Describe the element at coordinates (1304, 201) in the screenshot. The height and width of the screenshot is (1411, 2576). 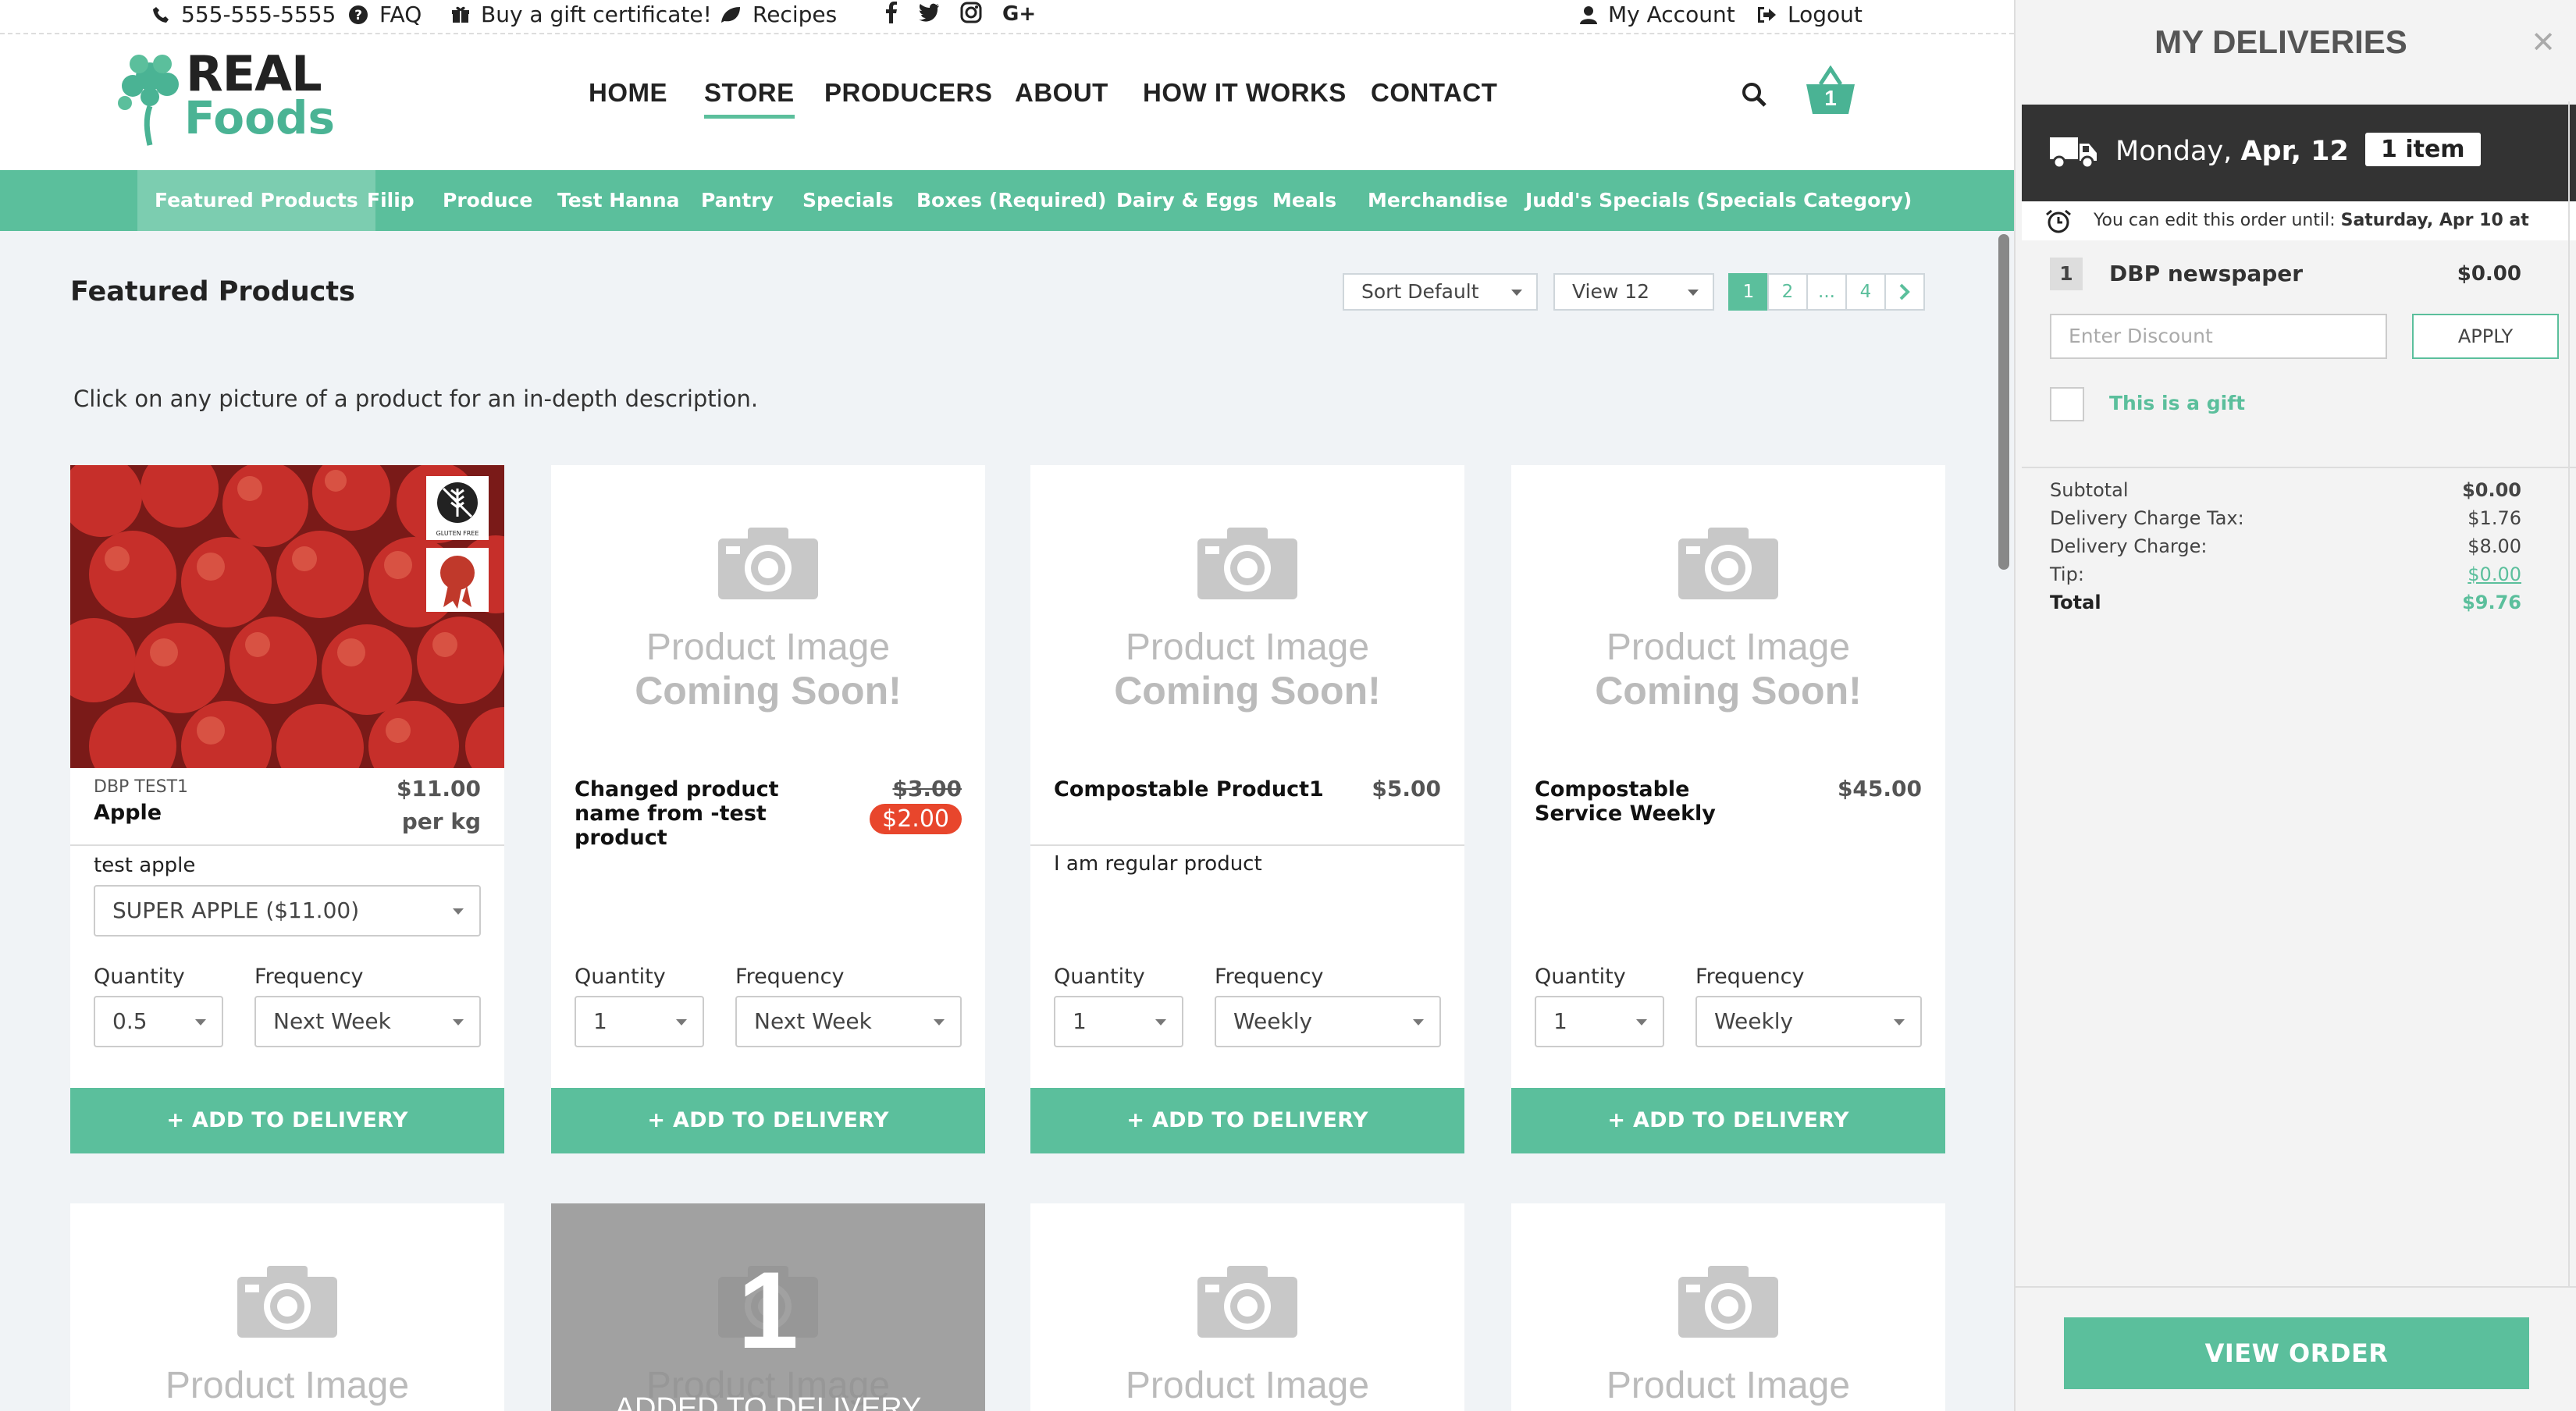
I see `category-meals: Meals` at that location.